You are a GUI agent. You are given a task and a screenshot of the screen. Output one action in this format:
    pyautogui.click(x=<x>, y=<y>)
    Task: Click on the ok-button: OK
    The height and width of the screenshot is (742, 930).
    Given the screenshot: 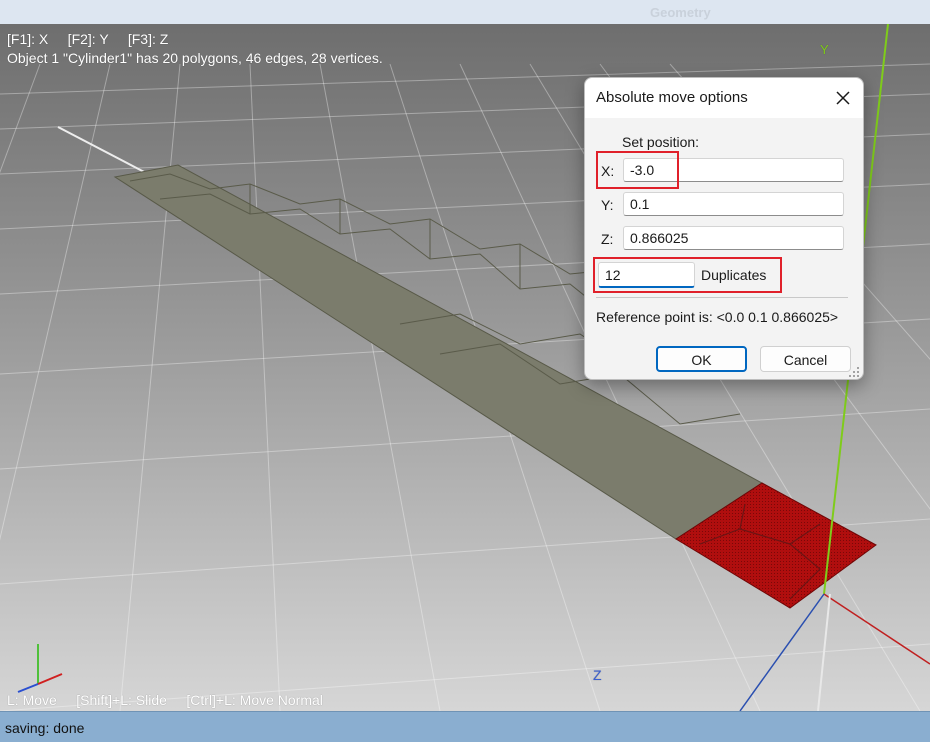 What is the action you would take?
    pyautogui.click(x=701, y=359)
    